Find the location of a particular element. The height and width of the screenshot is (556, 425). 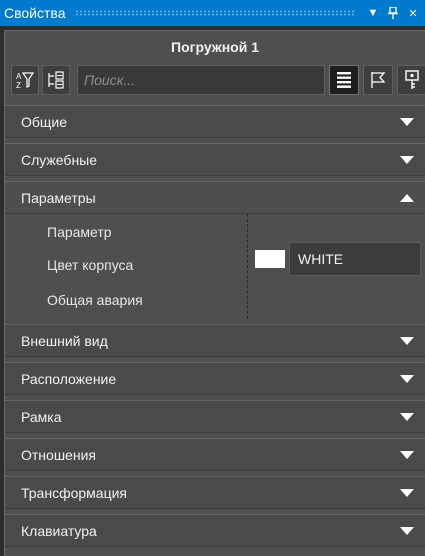

key-icon is located at coordinates (412, 79).